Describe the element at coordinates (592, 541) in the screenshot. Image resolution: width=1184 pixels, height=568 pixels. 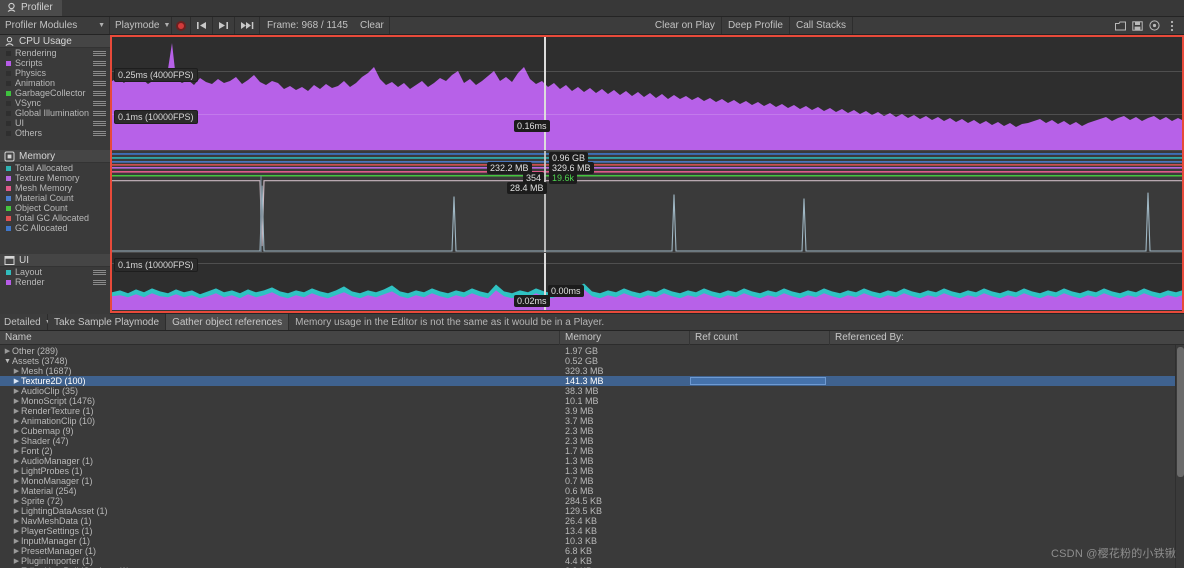
I see `table-row: ▶ InputManager (1) 10.3 KB` at that location.